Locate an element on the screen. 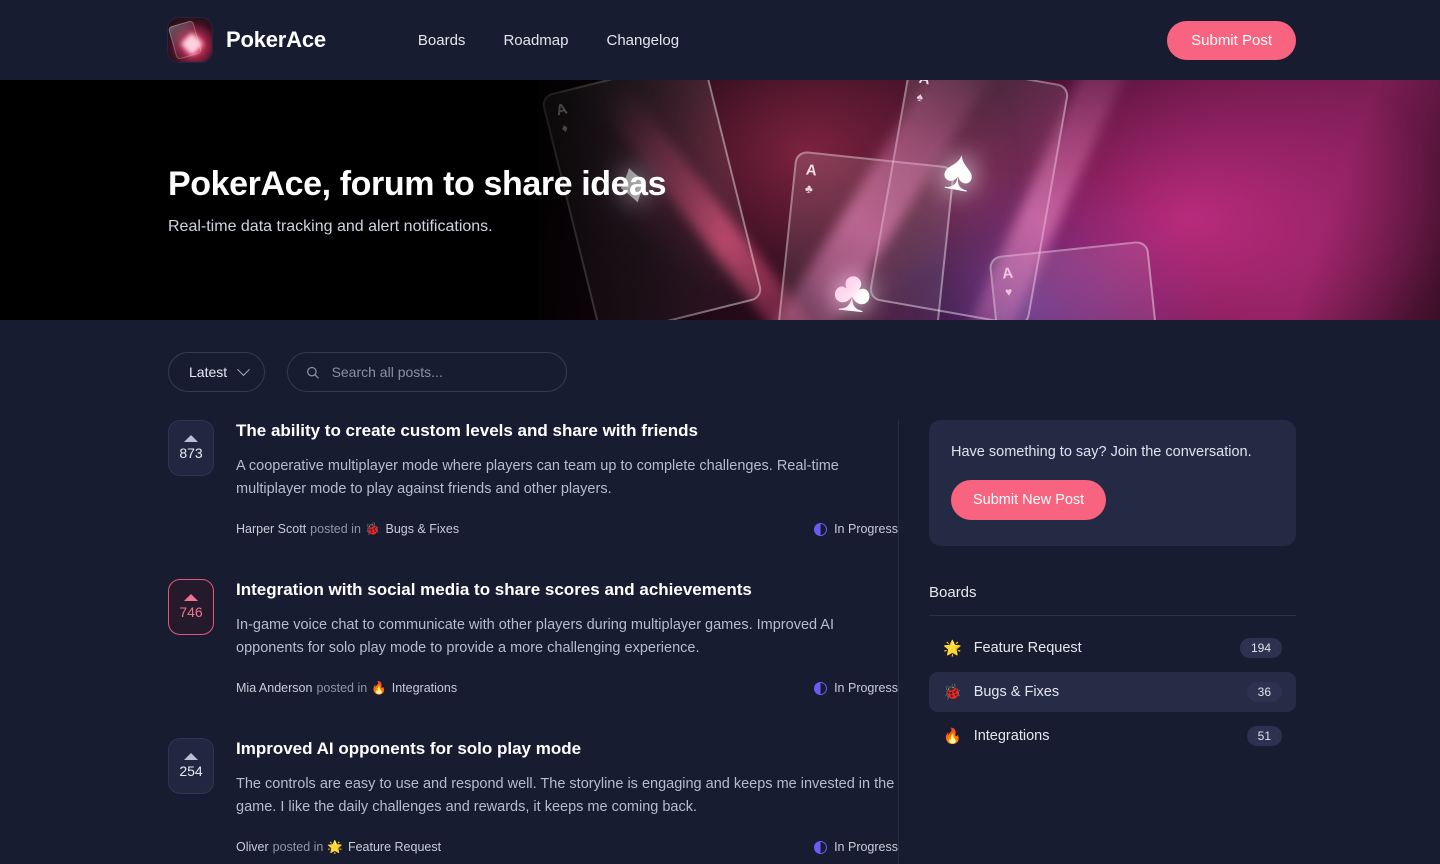 Image resolution: width=1440 pixels, height=864 pixels. nav-link-boards: Boards is located at coordinates (442, 40).